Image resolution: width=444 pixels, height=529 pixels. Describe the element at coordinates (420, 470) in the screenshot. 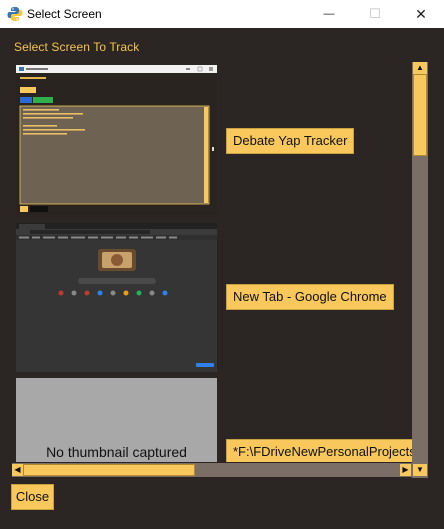

I see `scroll-down-arrow-icon: ▼` at that location.